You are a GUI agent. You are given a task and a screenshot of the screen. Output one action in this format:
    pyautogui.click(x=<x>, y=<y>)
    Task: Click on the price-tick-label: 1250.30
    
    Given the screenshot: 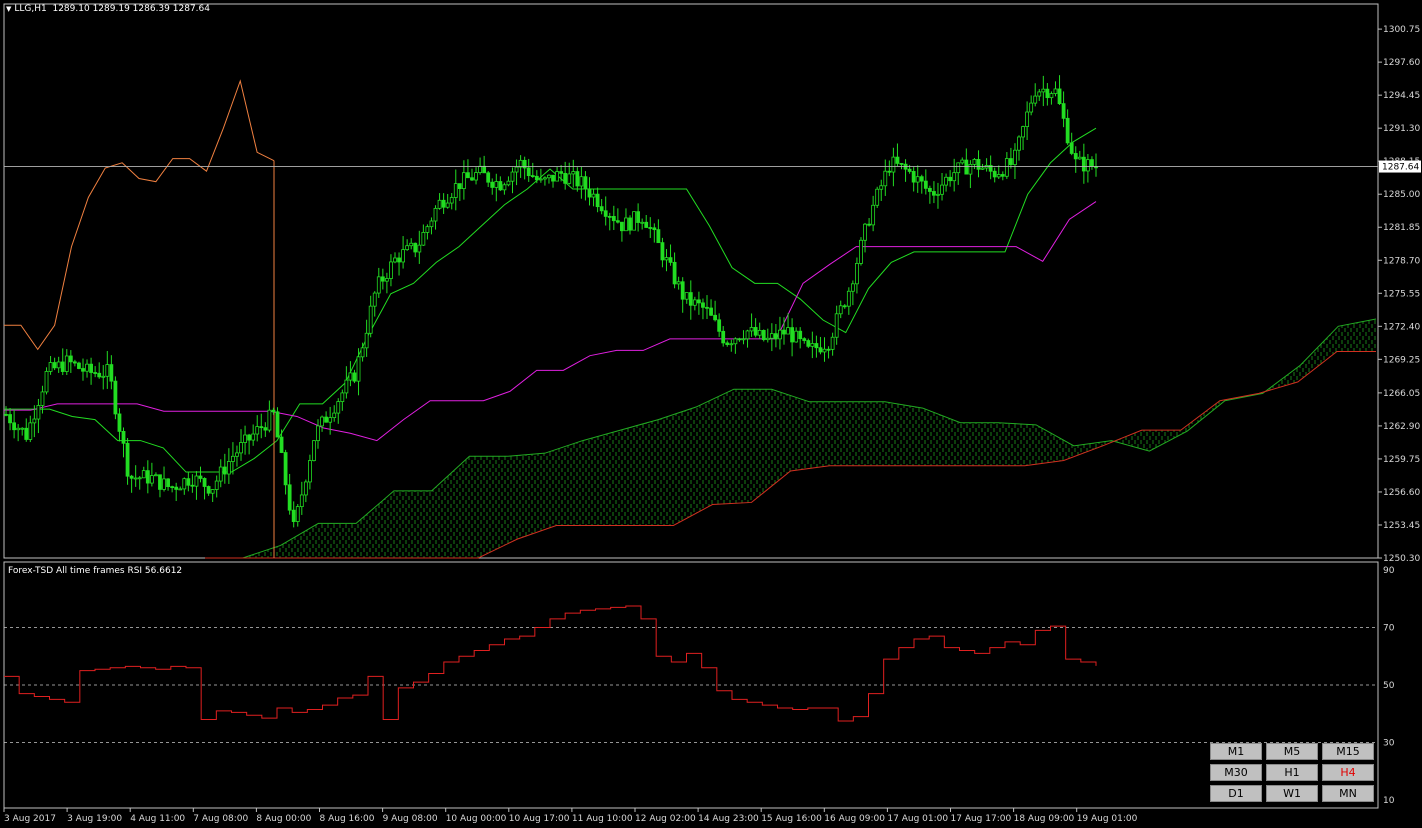 What is the action you would take?
    pyautogui.click(x=1401, y=559)
    